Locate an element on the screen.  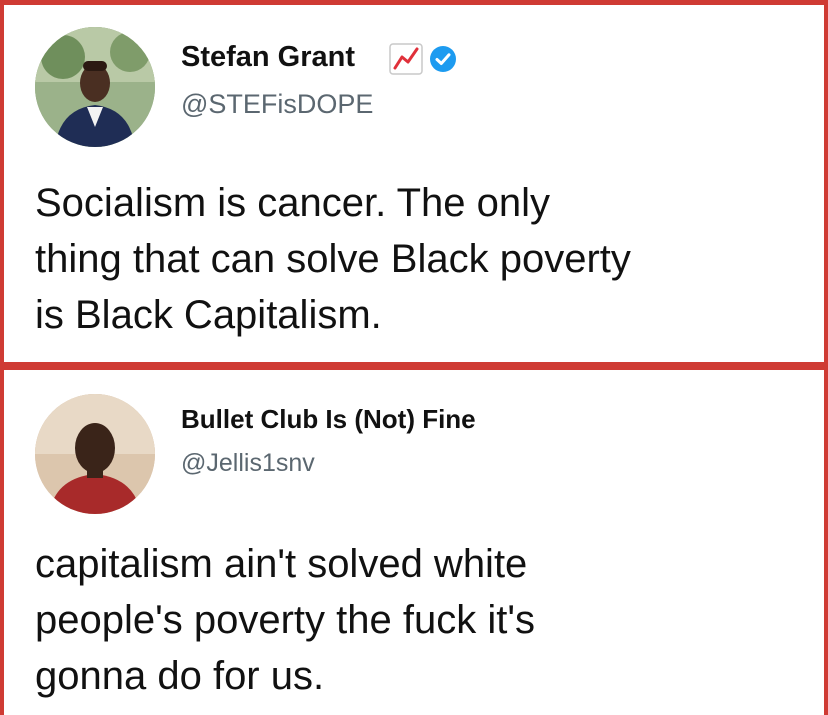
user-handle: @Jellis1snv is located at coordinates (248, 463).